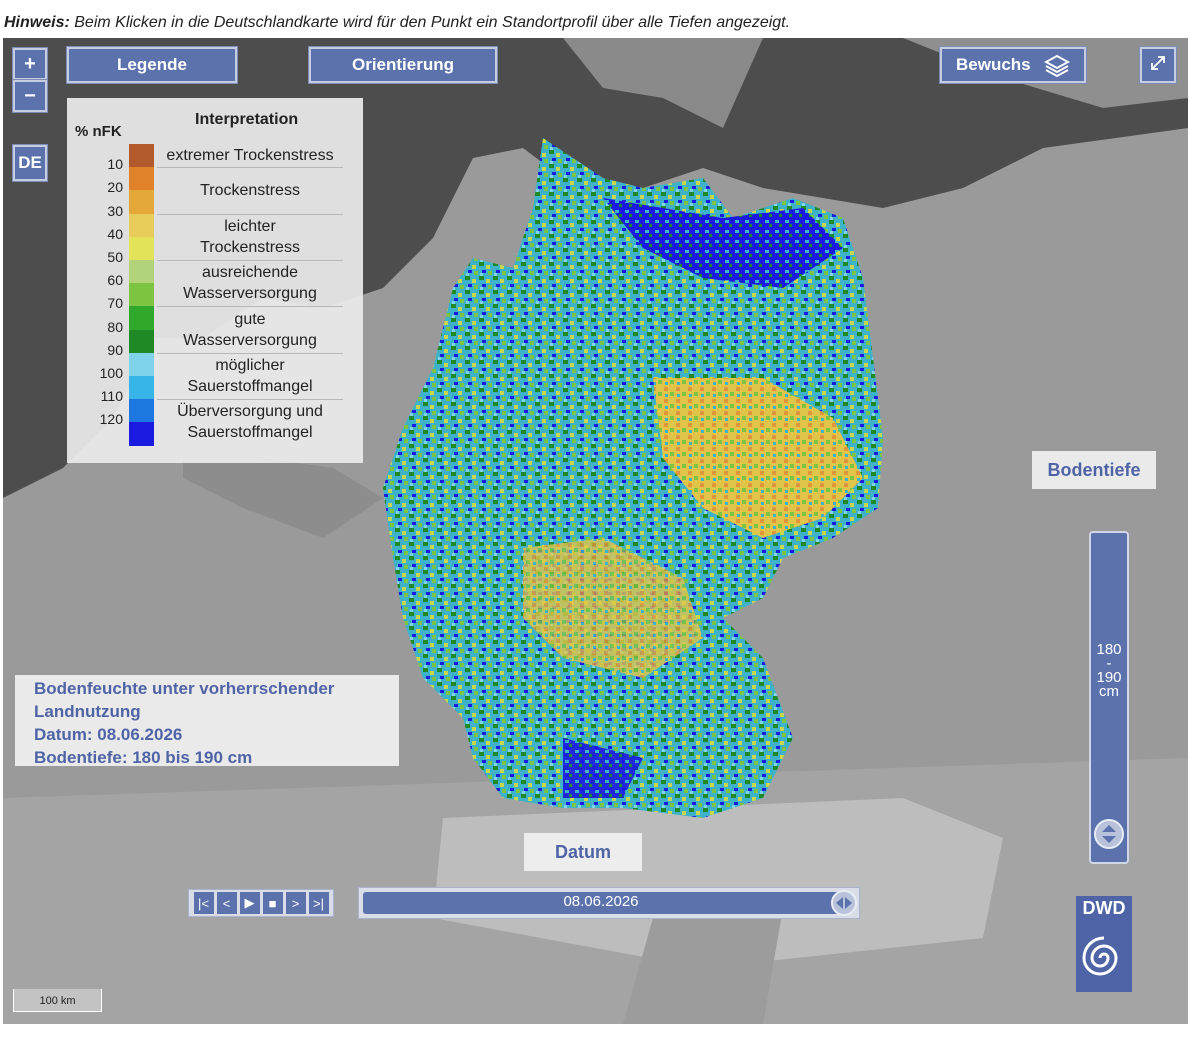 The image size is (1200, 1049). What do you see at coordinates (57, 1000) in the screenshot?
I see `scale-bar: 100 km` at bounding box center [57, 1000].